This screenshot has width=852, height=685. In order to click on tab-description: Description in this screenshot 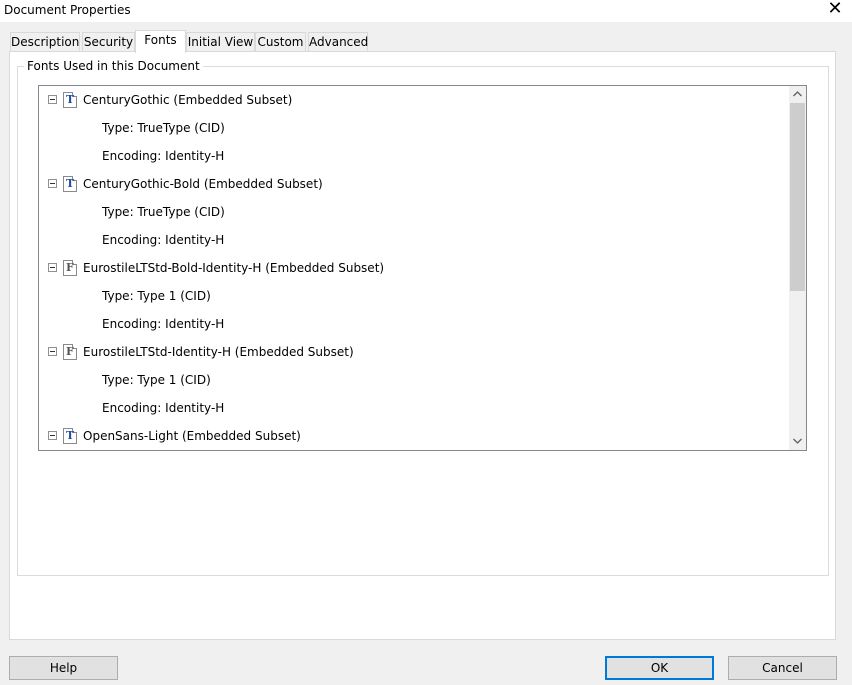, I will do `click(45, 41)`.